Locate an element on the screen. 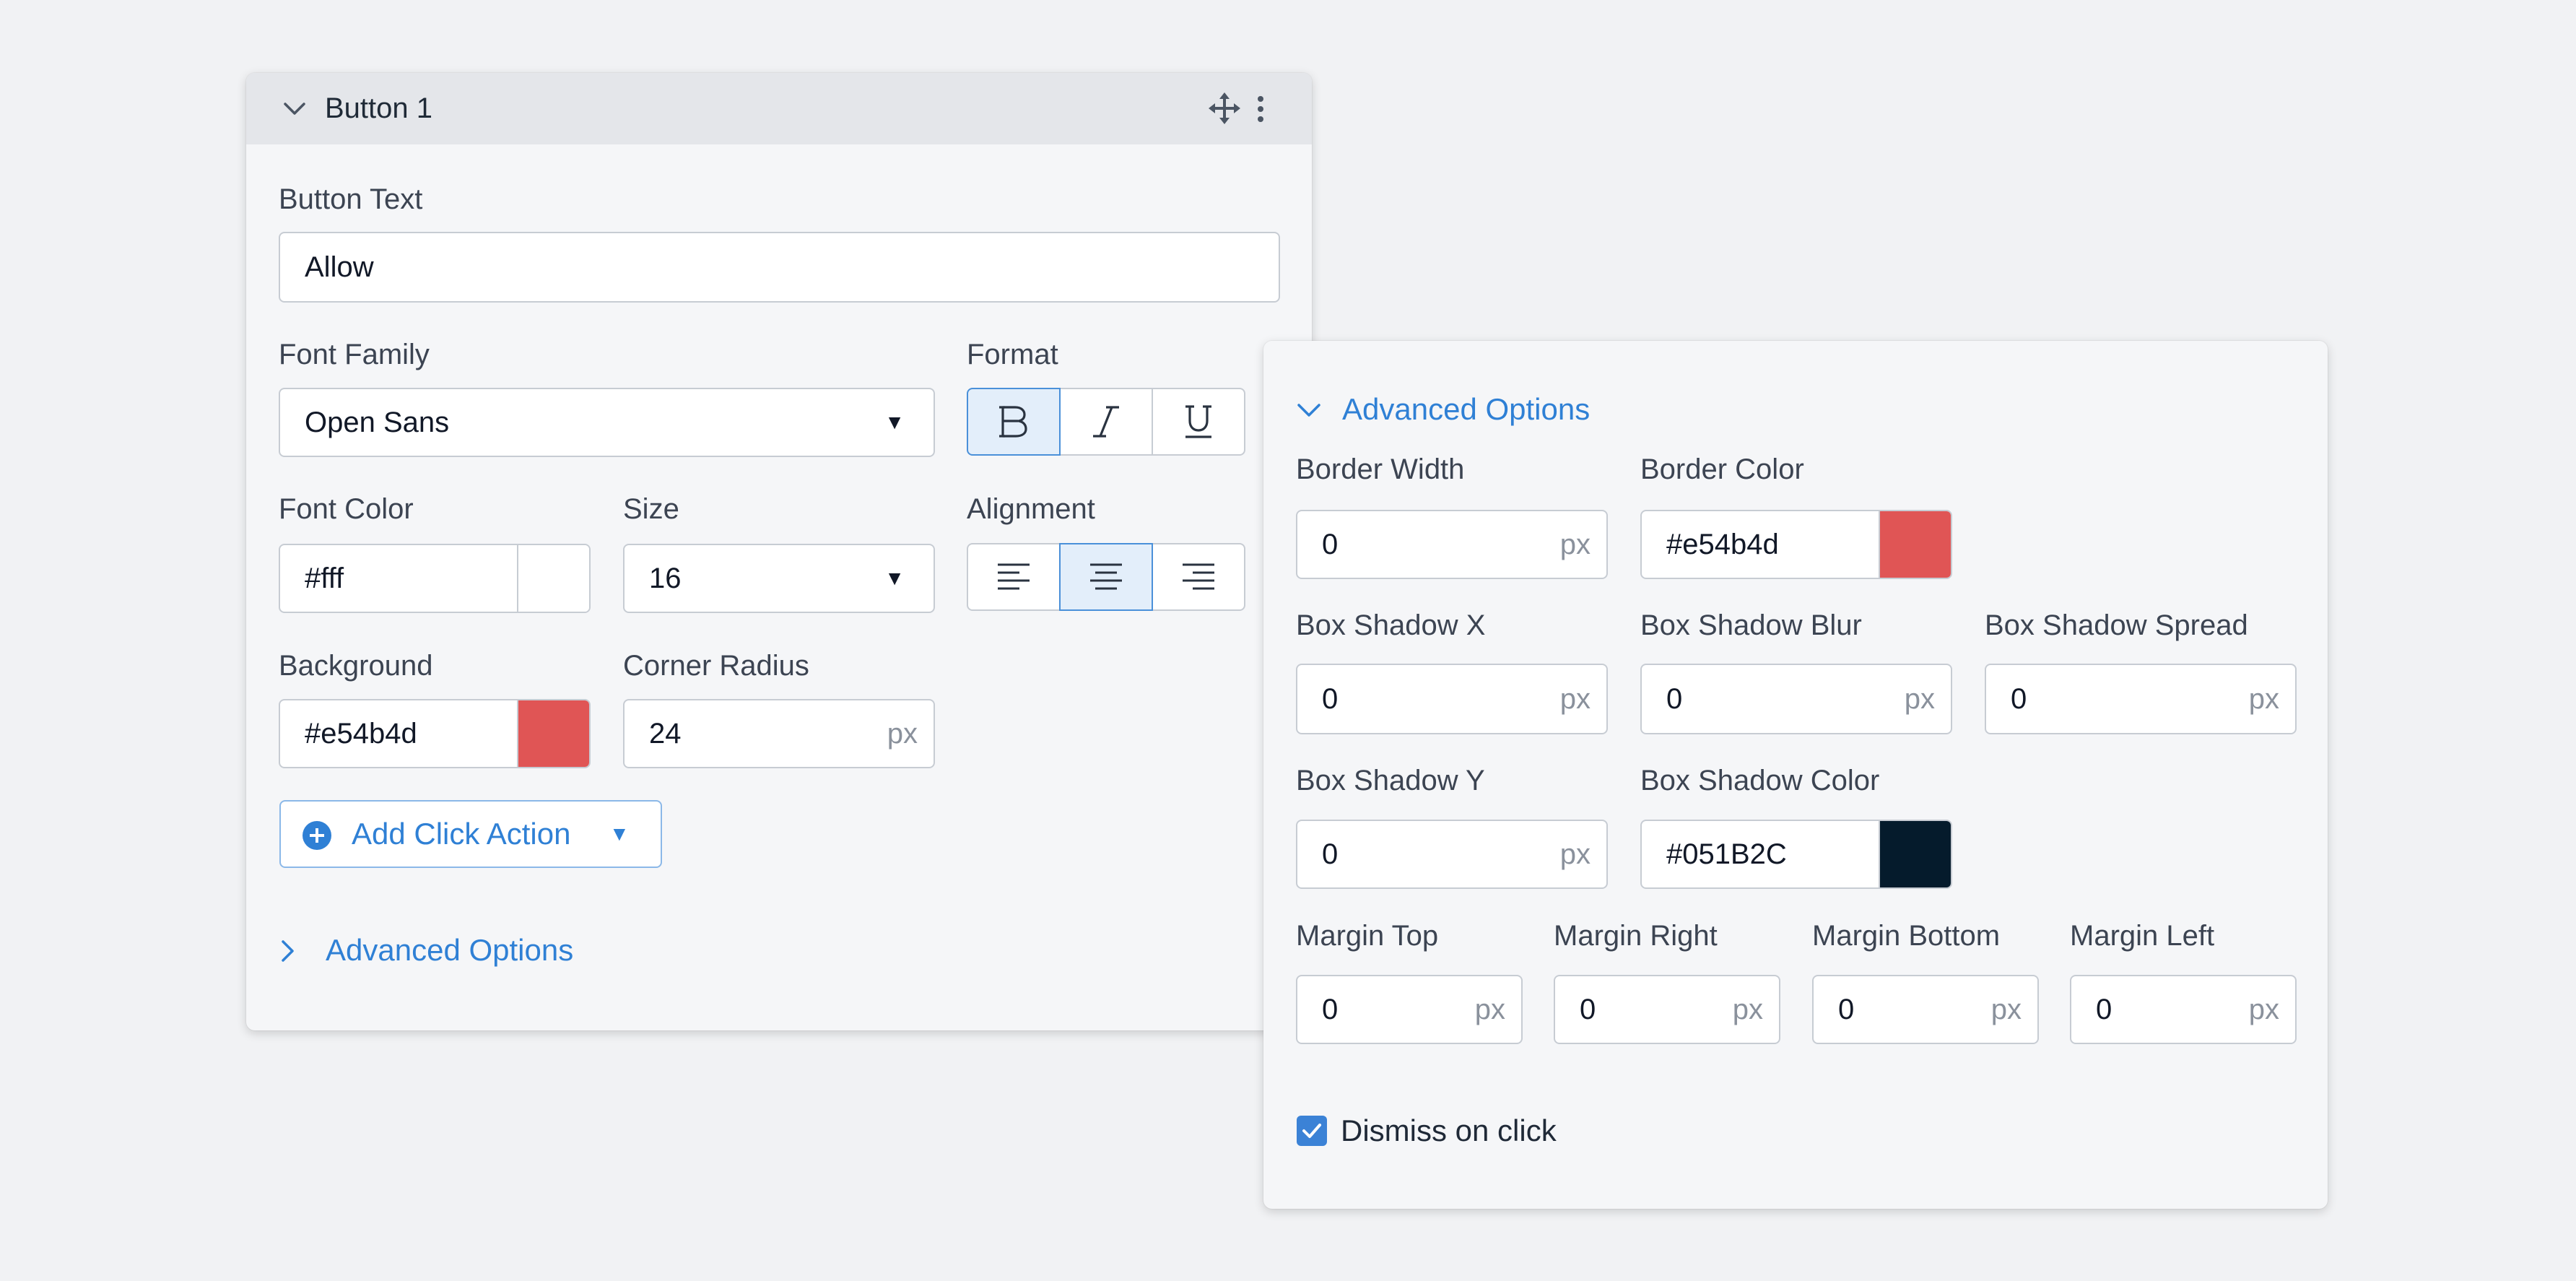 The height and width of the screenshot is (1281, 2576). align-right-icon is located at coordinates (1198, 576).